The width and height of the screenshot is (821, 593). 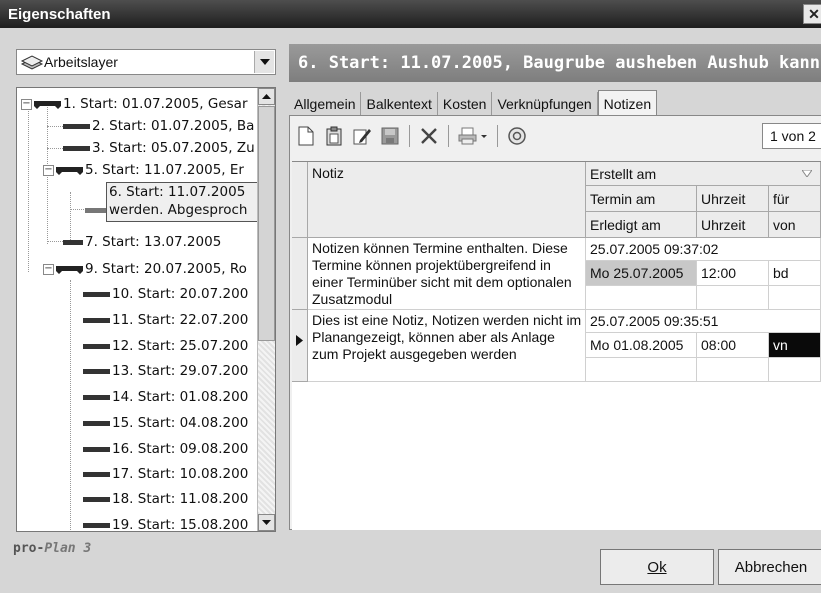 I want to click on row-indicator, so click(x=300, y=274).